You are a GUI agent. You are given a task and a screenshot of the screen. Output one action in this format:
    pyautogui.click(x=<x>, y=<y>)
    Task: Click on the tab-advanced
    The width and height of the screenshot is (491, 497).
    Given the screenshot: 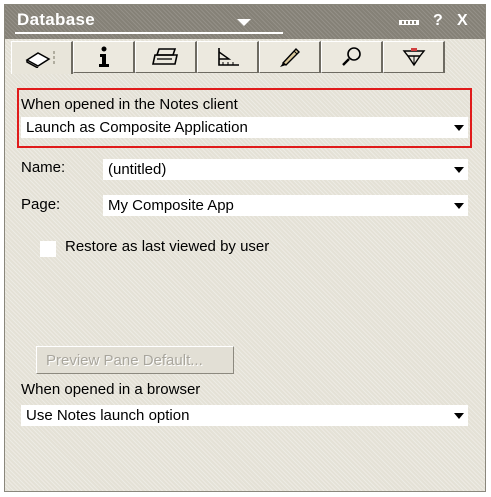 What is the action you would take?
    pyautogui.click(x=414, y=57)
    